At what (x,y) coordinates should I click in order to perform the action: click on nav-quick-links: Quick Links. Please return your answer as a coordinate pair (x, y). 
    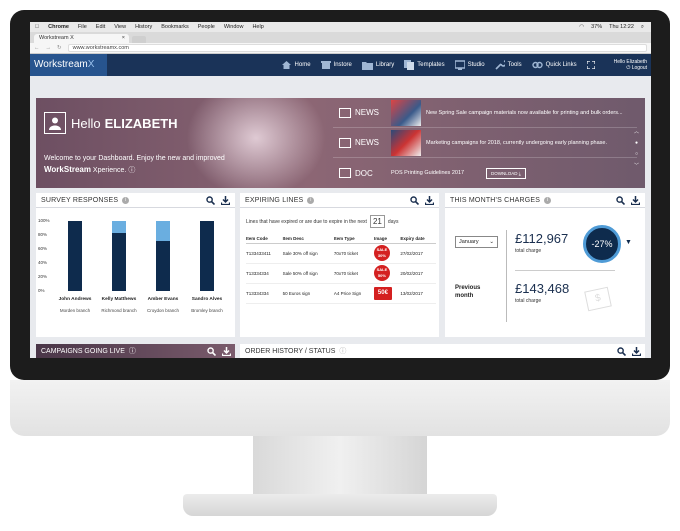
    Looking at the image, I should click on (554, 65).